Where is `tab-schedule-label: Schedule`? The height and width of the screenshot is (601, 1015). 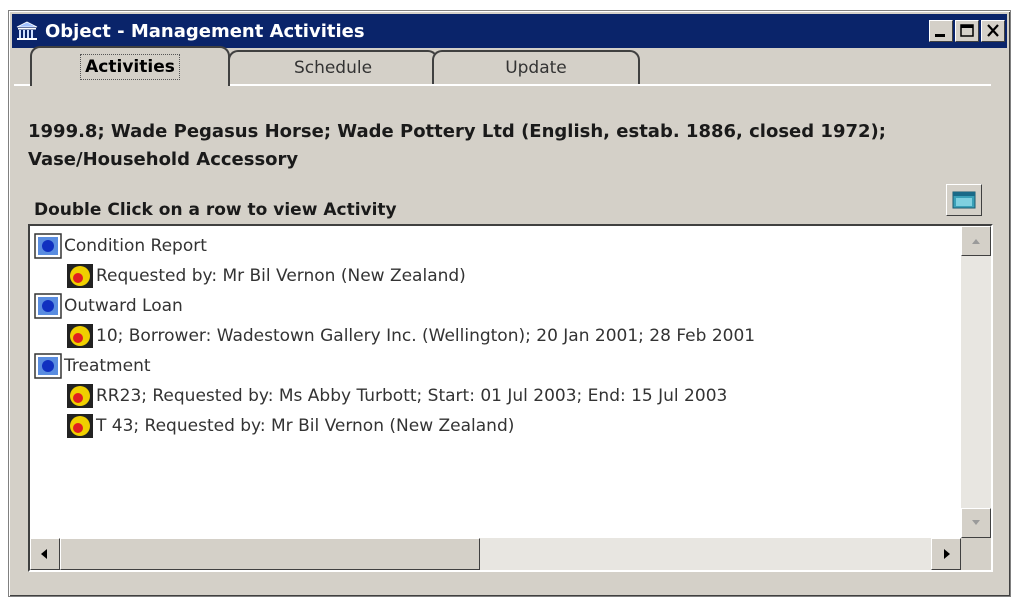
tab-schedule-label: Schedule is located at coordinates (333, 68).